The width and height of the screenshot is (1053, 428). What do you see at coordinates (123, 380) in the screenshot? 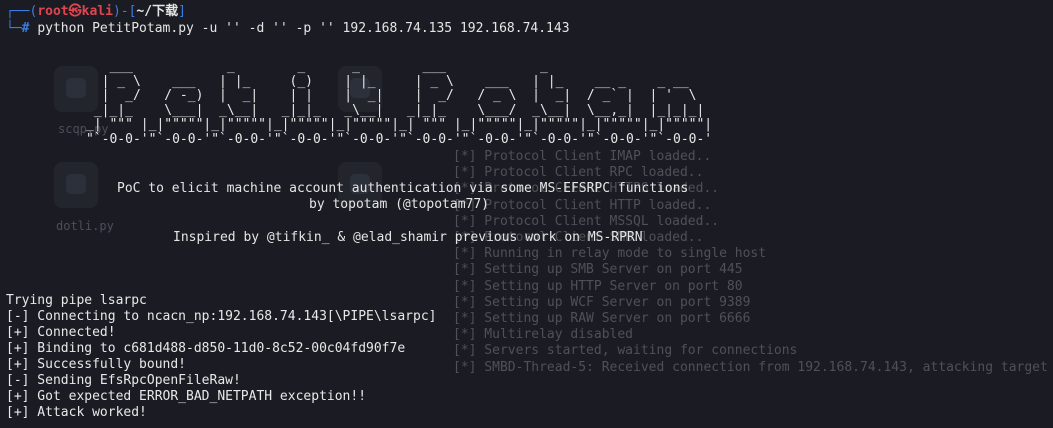
I see `output-line: [-] Sending EfsRpcOpenFileRaw!` at bounding box center [123, 380].